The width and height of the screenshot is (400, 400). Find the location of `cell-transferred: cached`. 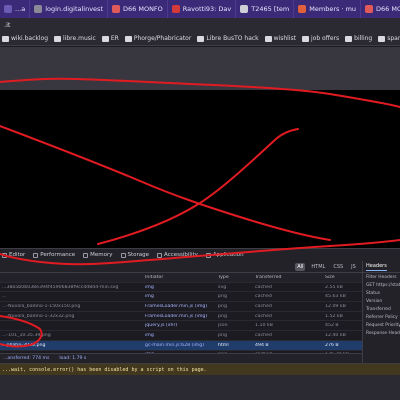

cell-transferred: cached is located at coordinates (263, 306).